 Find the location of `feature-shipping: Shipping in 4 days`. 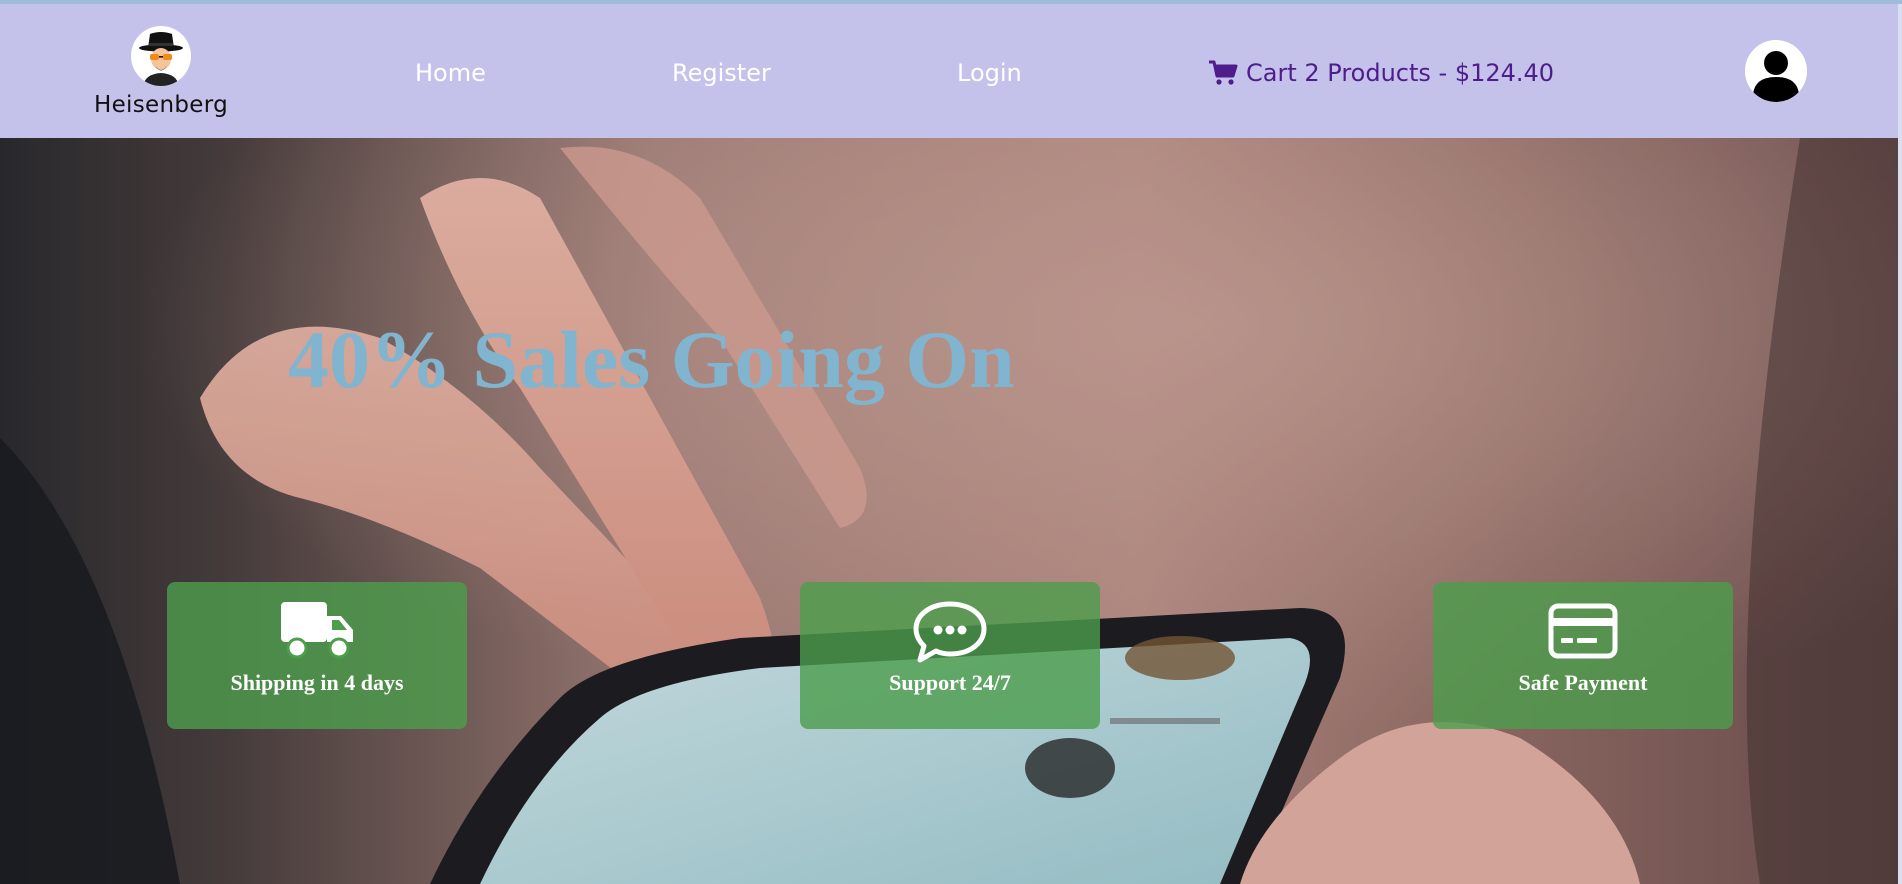

feature-shipping: Shipping in 4 days is located at coordinates (317, 655).